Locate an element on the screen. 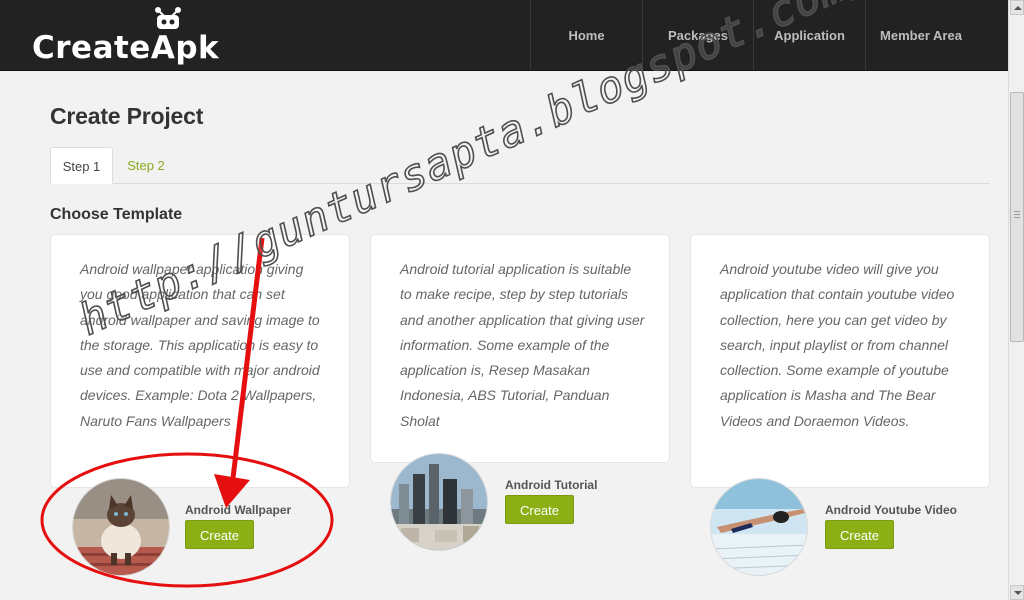  tab-step-1: Step 1 is located at coordinates (81, 165).